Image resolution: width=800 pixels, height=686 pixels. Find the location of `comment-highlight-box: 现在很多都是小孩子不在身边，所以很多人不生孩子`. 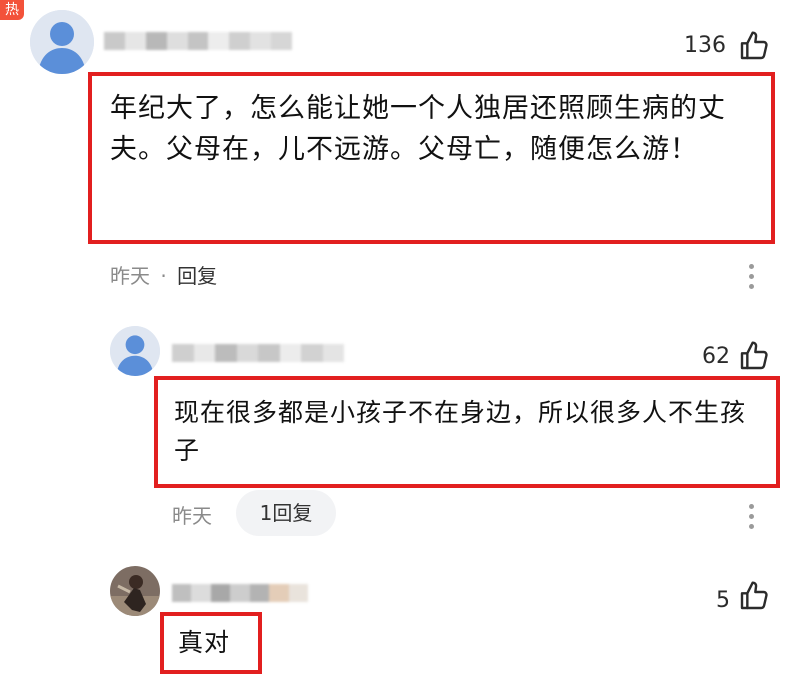

comment-highlight-box: 现在很多都是小孩子不在身边，所以很多人不生孩子 is located at coordinates (467, 432).